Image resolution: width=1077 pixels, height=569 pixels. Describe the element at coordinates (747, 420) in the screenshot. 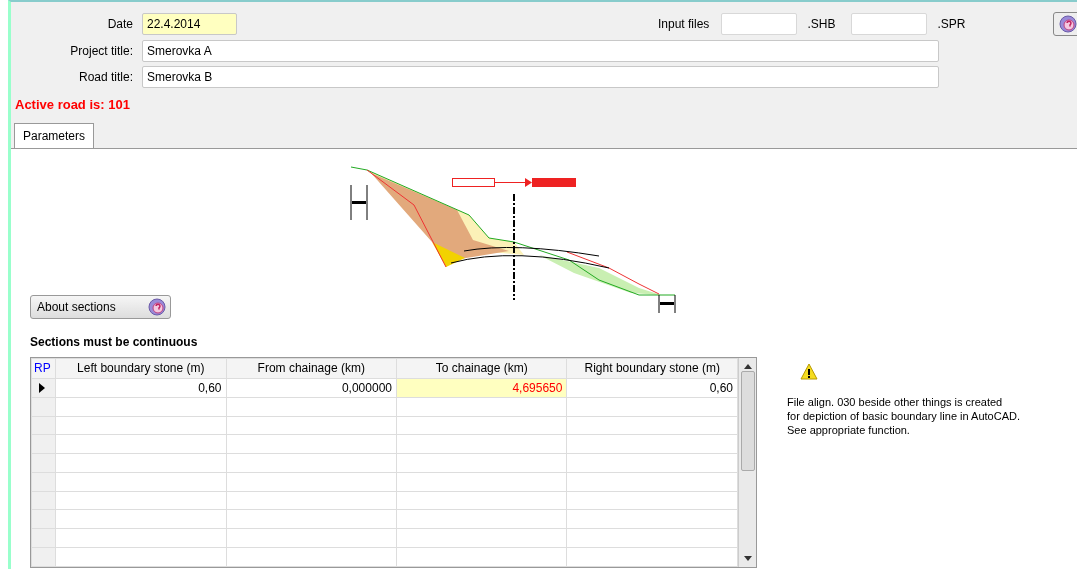

I see `scrollbar-thumb` at that location.